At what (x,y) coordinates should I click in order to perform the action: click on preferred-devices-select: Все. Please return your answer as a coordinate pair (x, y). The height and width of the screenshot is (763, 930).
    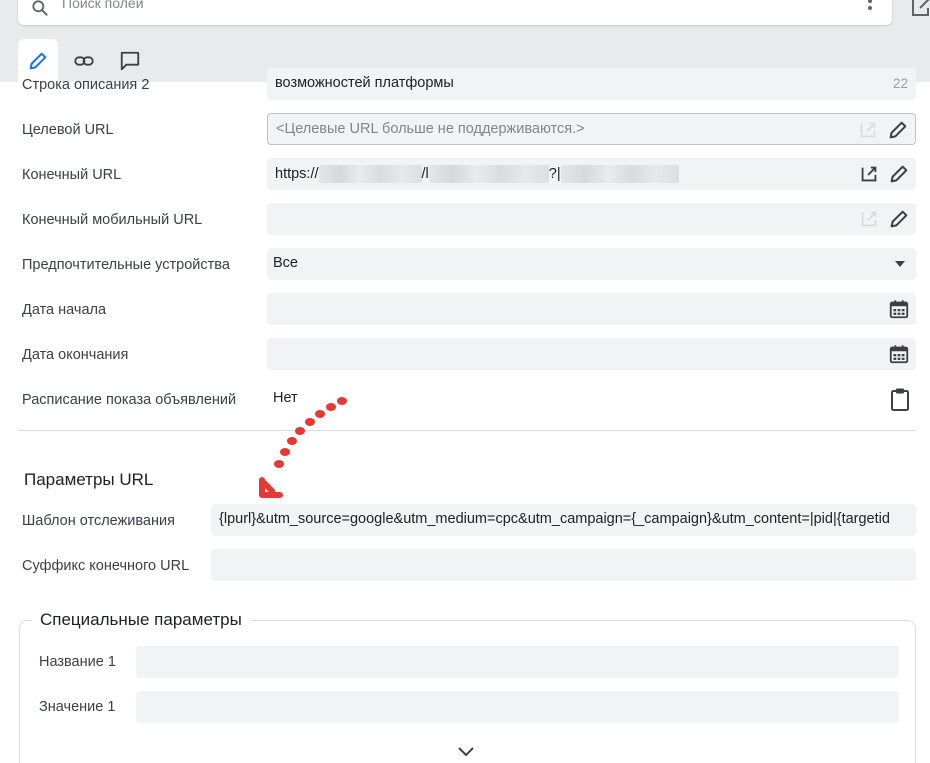
    Looking at the image, I should click on (591, 264).